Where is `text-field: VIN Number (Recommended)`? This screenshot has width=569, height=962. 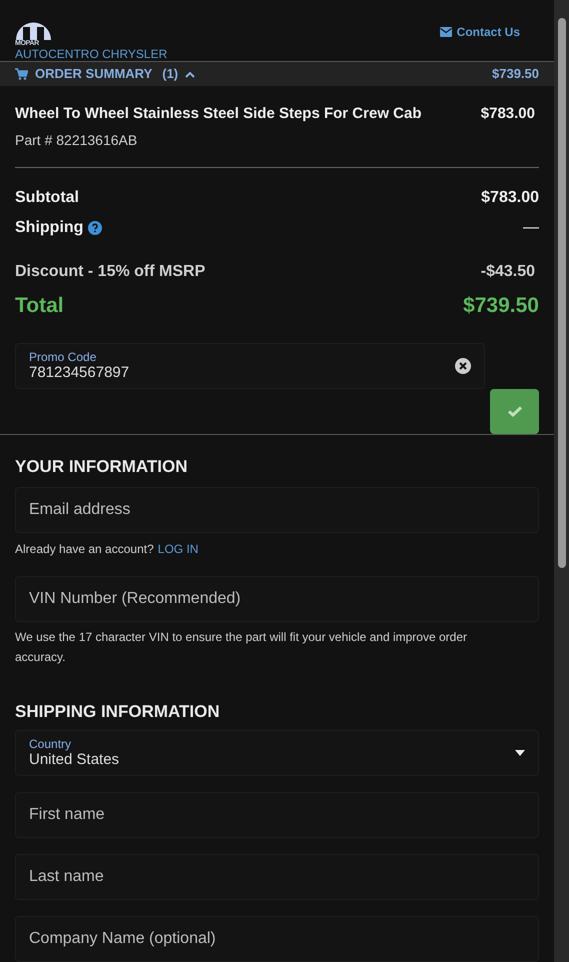
text-field: VIN Number (Recommended) is located at coordinates (277, 599).